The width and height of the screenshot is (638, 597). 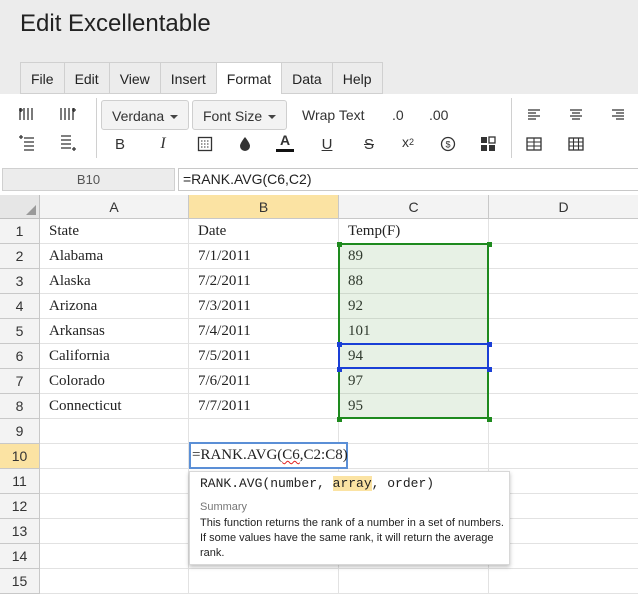 What do you see at coordinates (114, 431) in the screenshot?
I see `cell-a9` at bounding box center [114, 431].